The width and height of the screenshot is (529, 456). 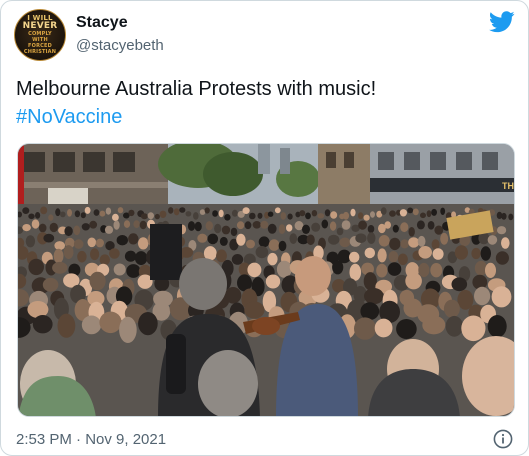 I want to click on info-icon, so click(x=503, y=439).